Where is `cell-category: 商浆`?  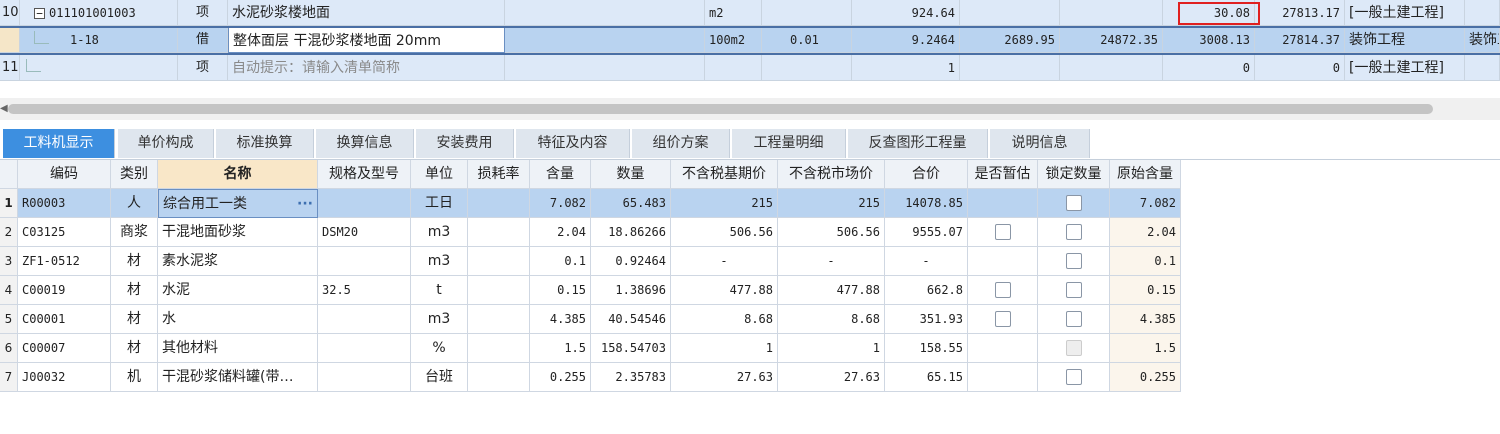 cell-category: 商浆 is located at coordinates (134, 232).